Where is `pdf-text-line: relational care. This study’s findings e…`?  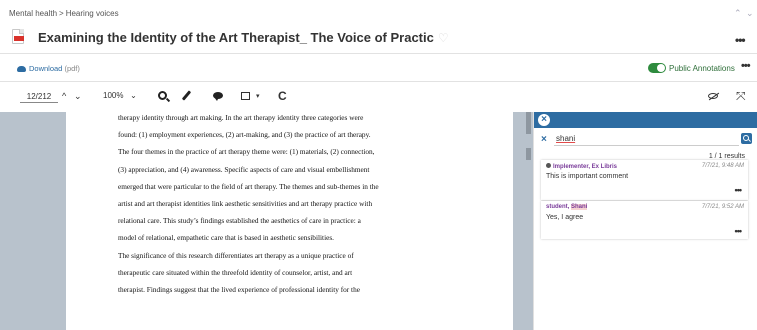
pdf-text-line: relational care. This study’s findings e… is located at coordinates (239, 221).